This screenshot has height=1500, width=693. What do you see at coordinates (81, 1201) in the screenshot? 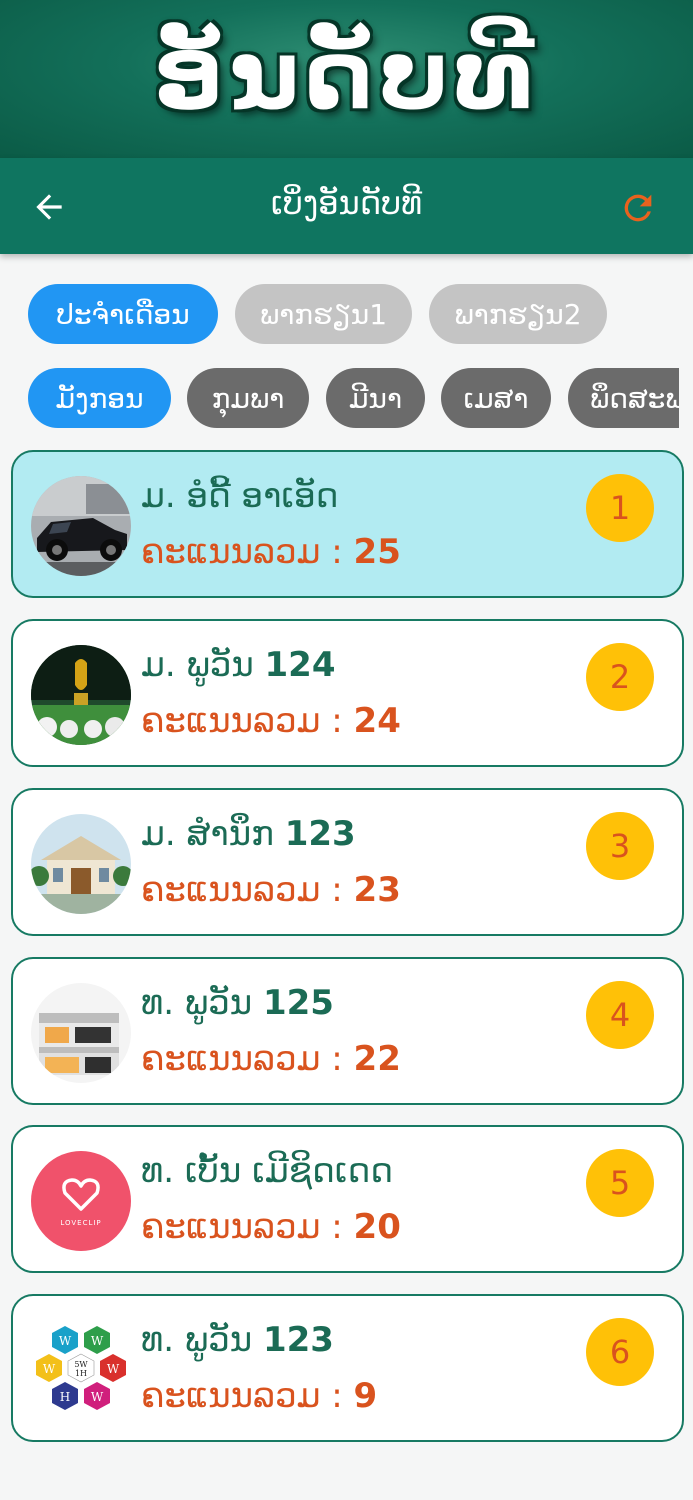
I see `avatar: LOVECLIP` at bounding box center [81, 1201].